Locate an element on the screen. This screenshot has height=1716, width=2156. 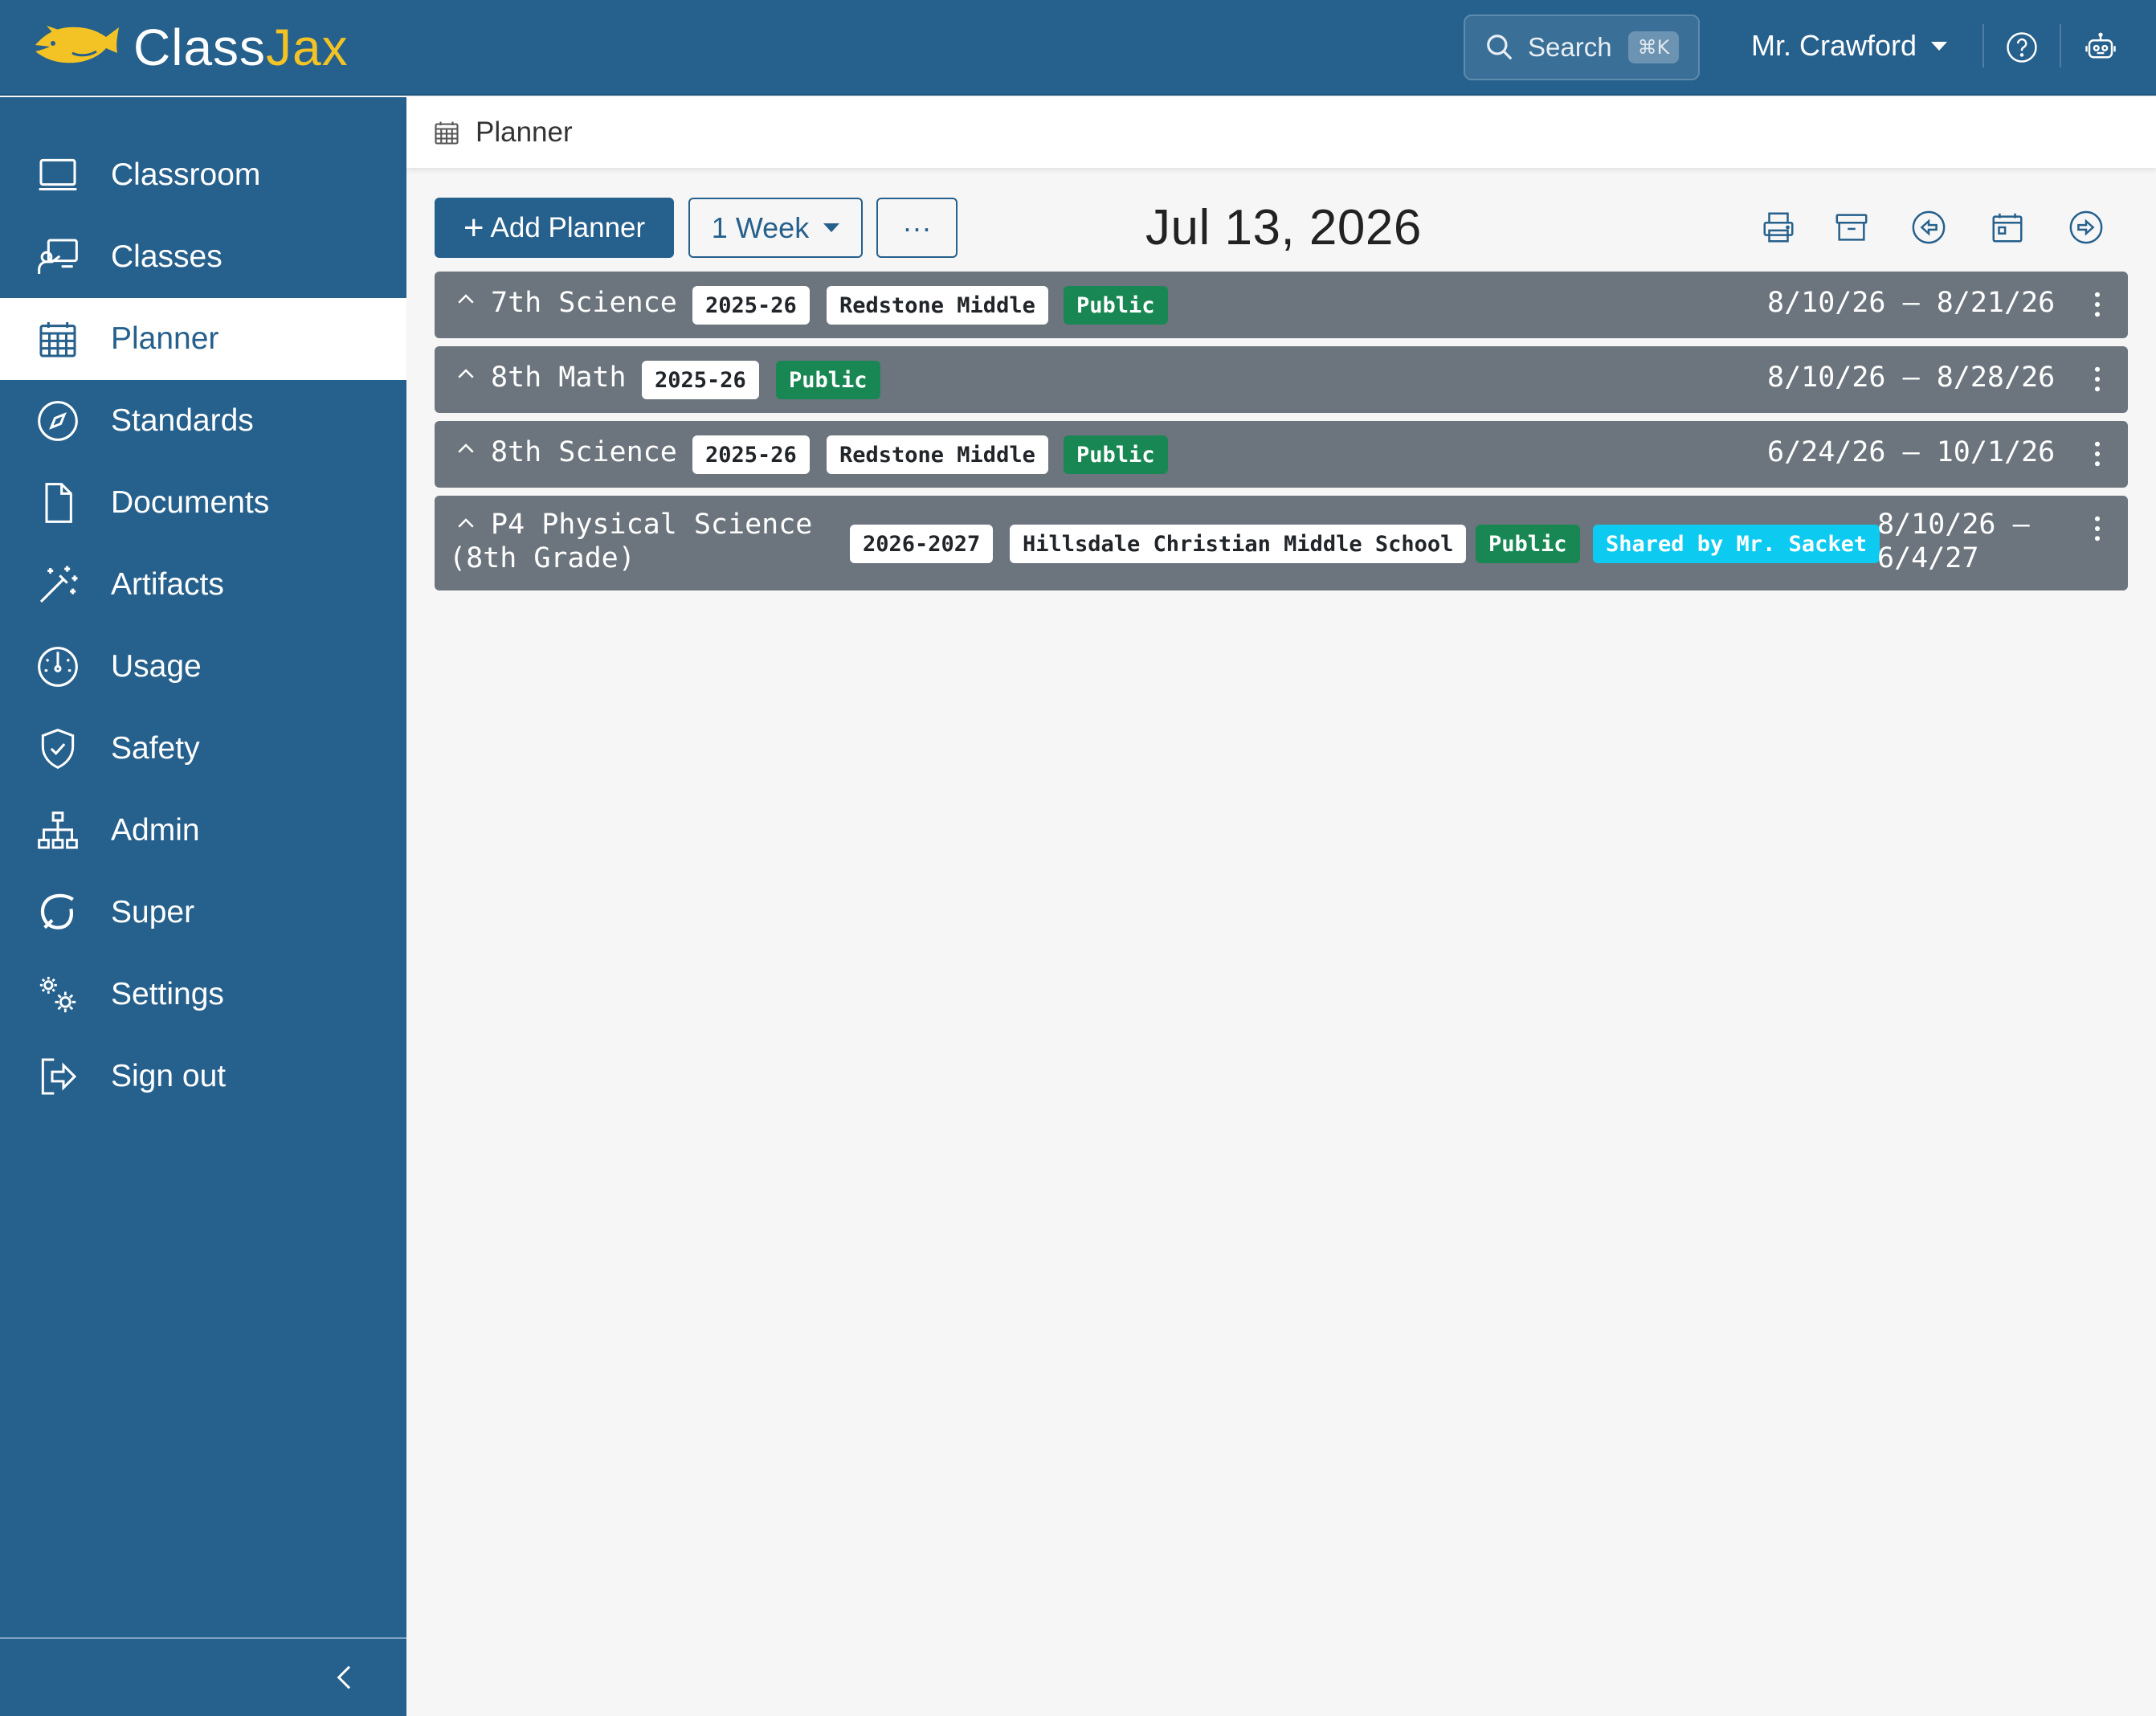
sidebar-item-label: Classes is located at coordinates (167, 256).